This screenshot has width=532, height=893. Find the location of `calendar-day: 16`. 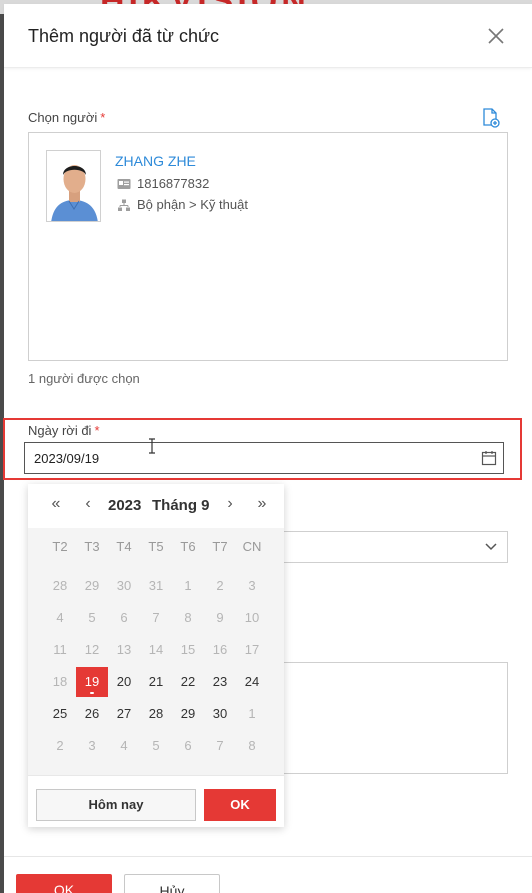

calendar-day: 16 is located at coordinates (220, 650).